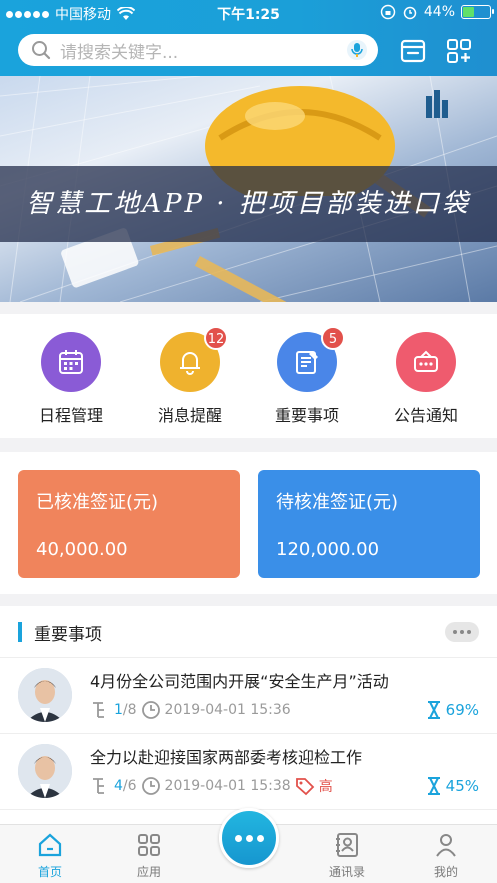  Describe the element at coordinates (248, 376) in the screenshot. I see `quick-menu: 日程管理 12 消息提醒 5 重要事项 公告通知` at that location.